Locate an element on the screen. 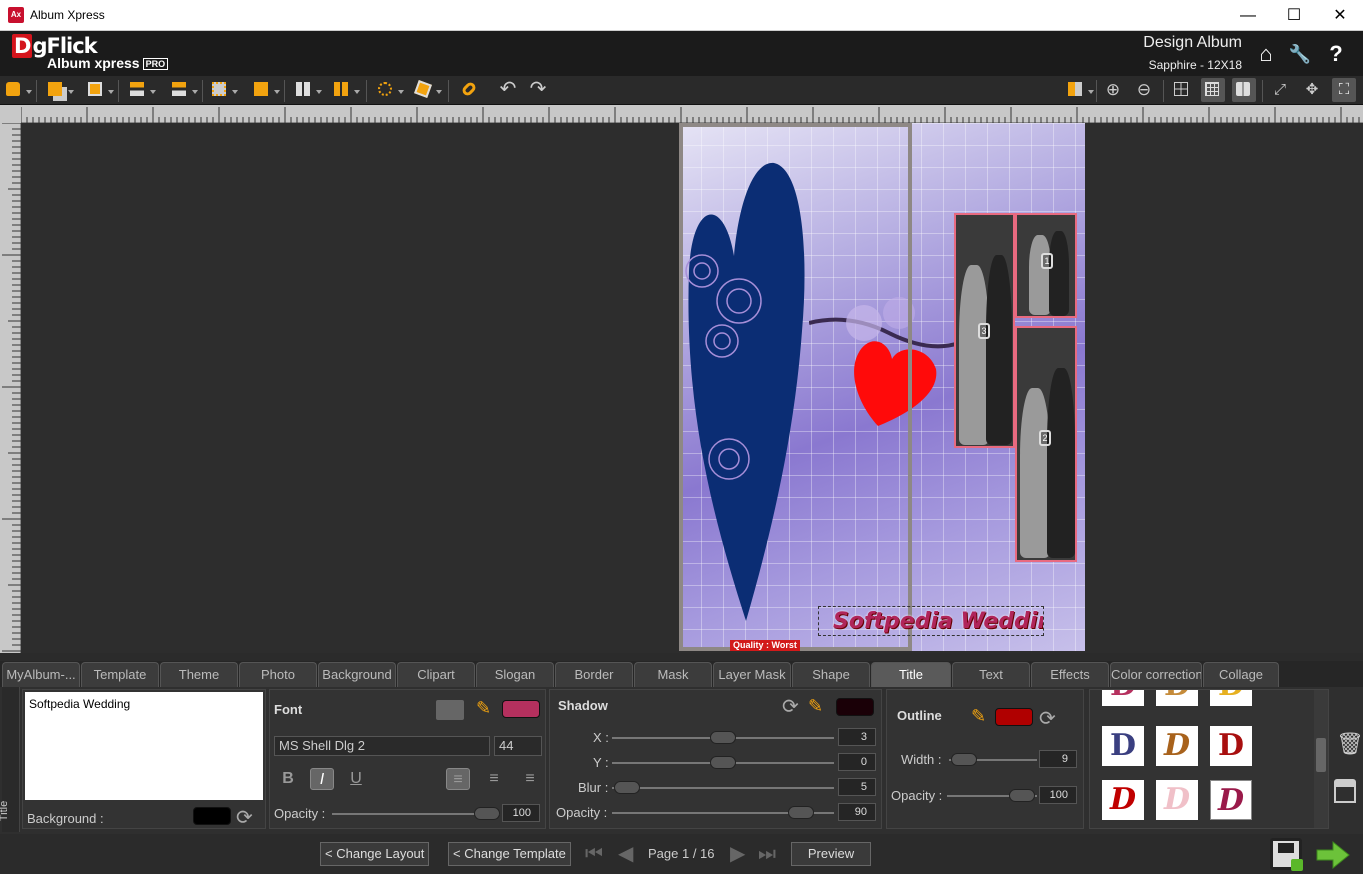 The height and width of the screenshot is (874, 1363). tab-theme: Theme is located at coordinates (199, 674).